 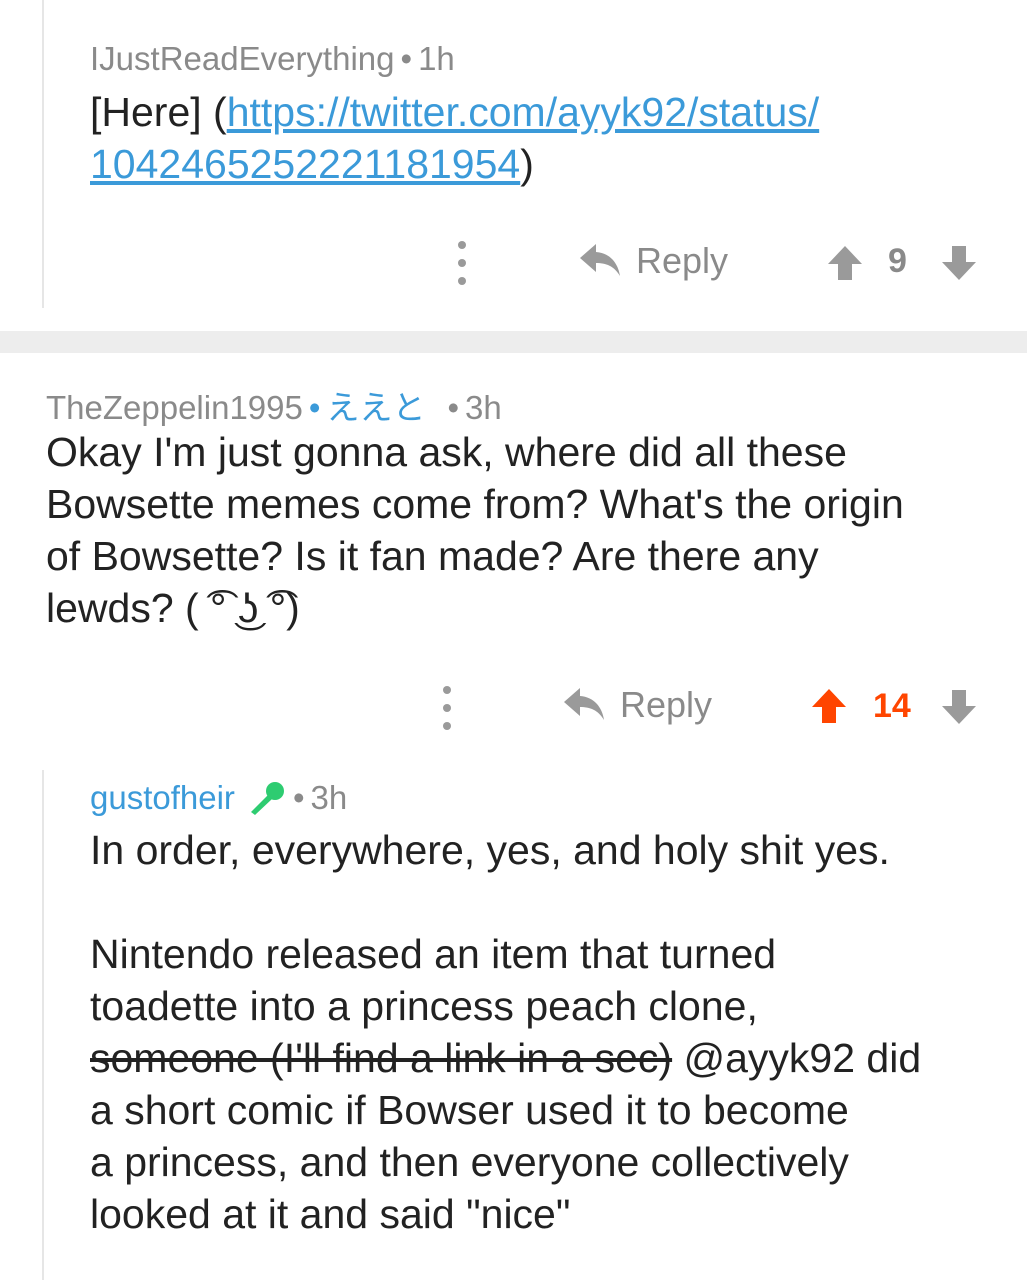 I want to click on score: 9, so click(x=897, y=261).